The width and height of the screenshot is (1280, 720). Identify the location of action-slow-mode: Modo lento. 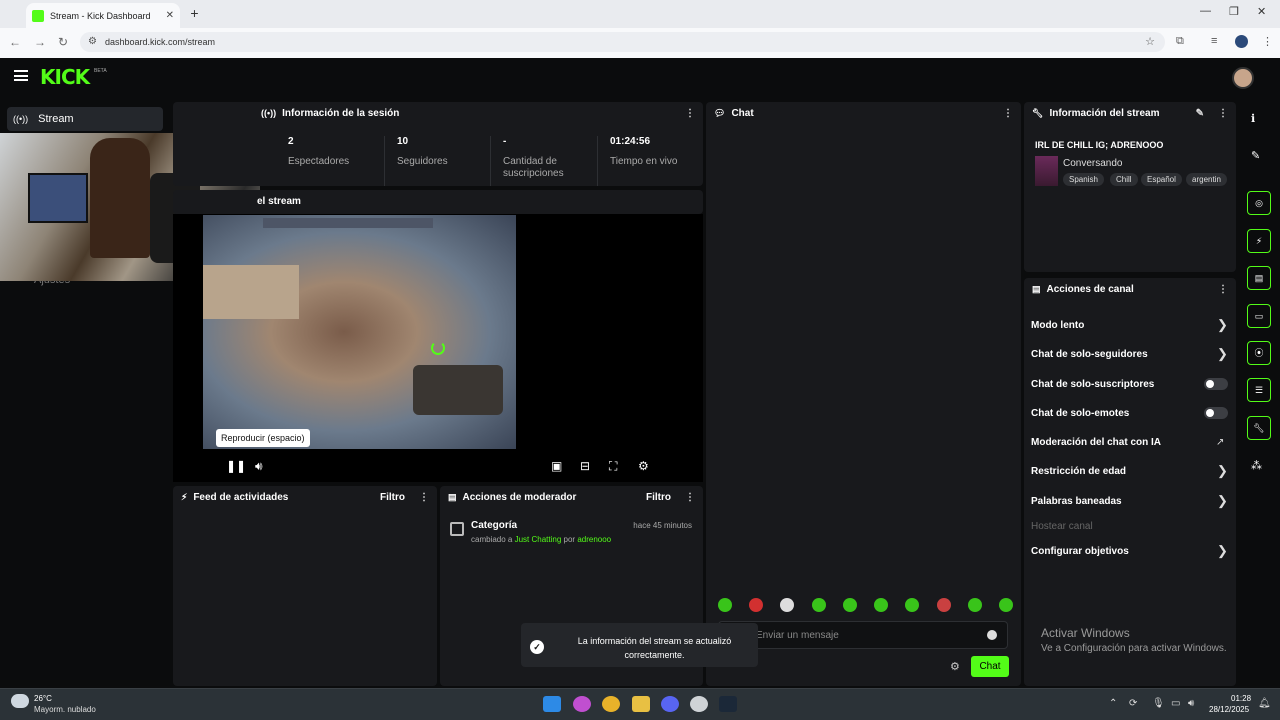
(1057, 325).